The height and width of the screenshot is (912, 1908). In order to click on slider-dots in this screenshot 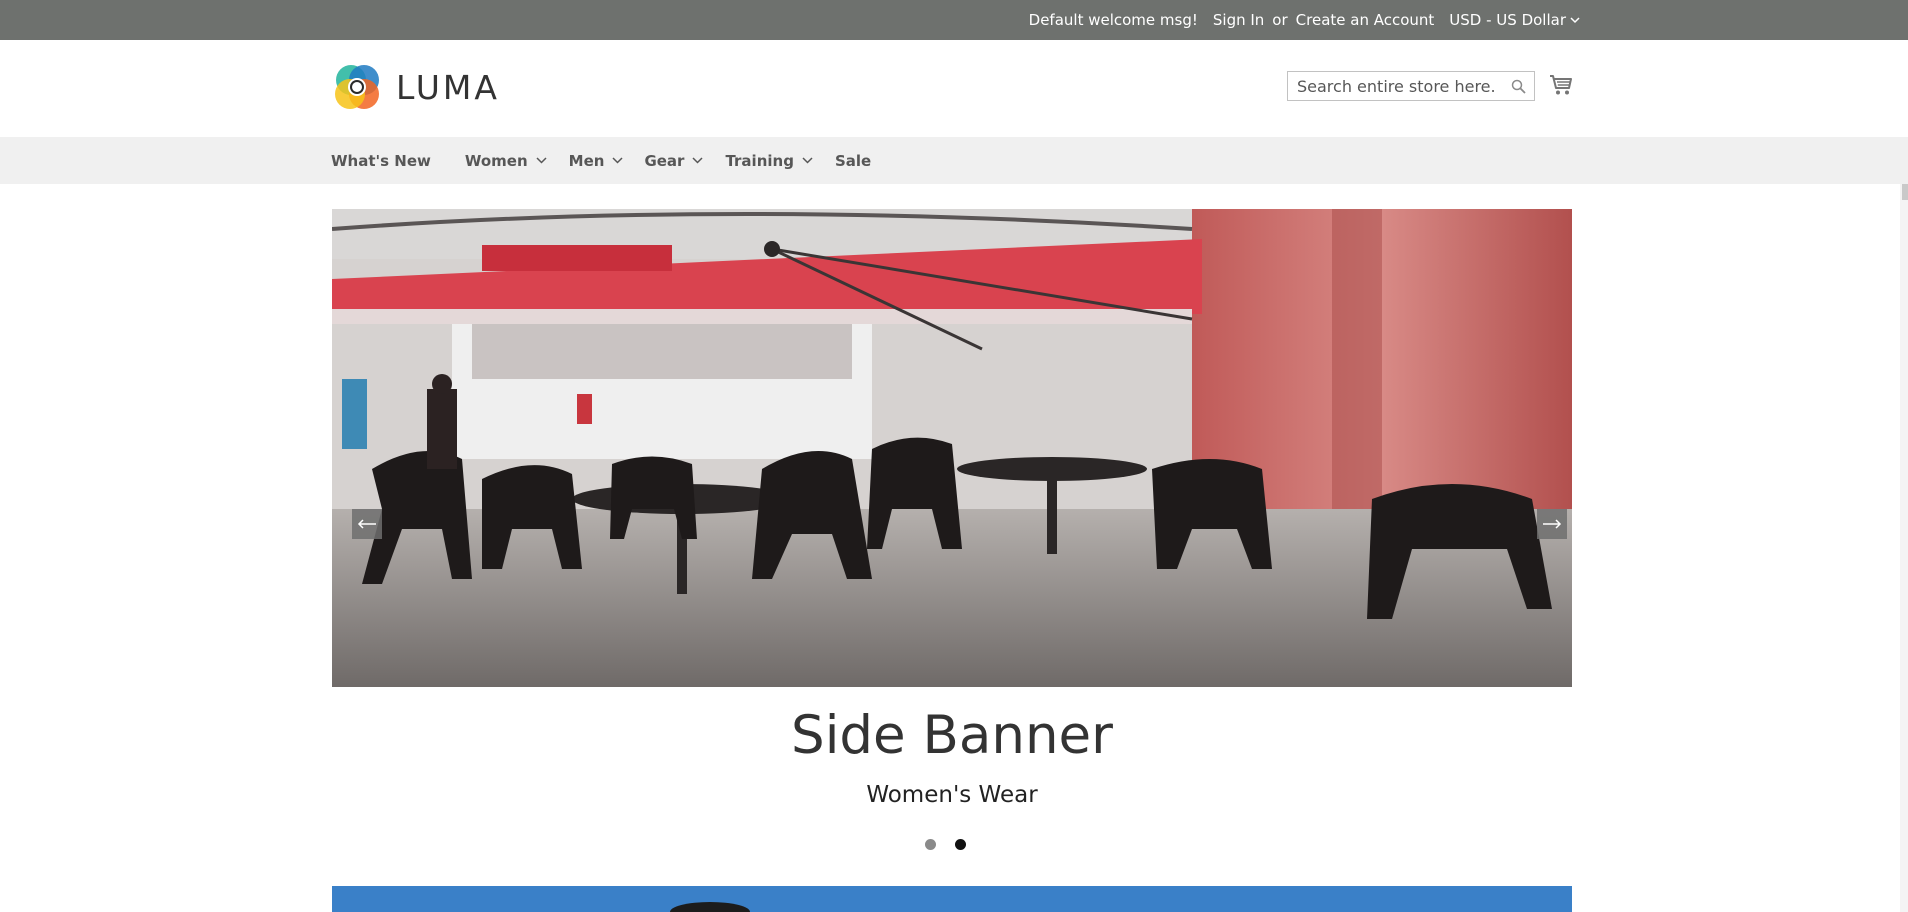, I will do `click(955, 844)`.